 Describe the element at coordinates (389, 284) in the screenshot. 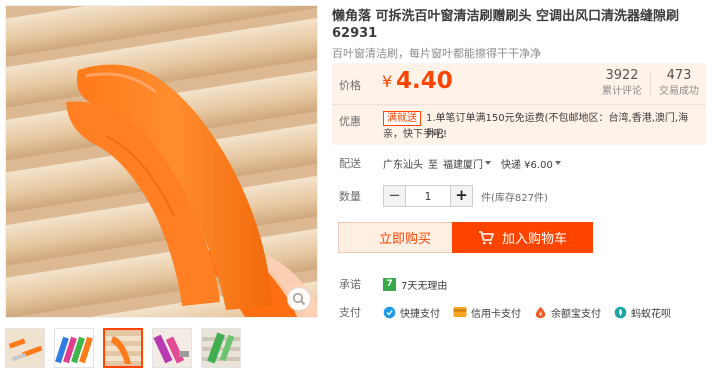

I see `seven-day-badge-icon: 7` at that location.